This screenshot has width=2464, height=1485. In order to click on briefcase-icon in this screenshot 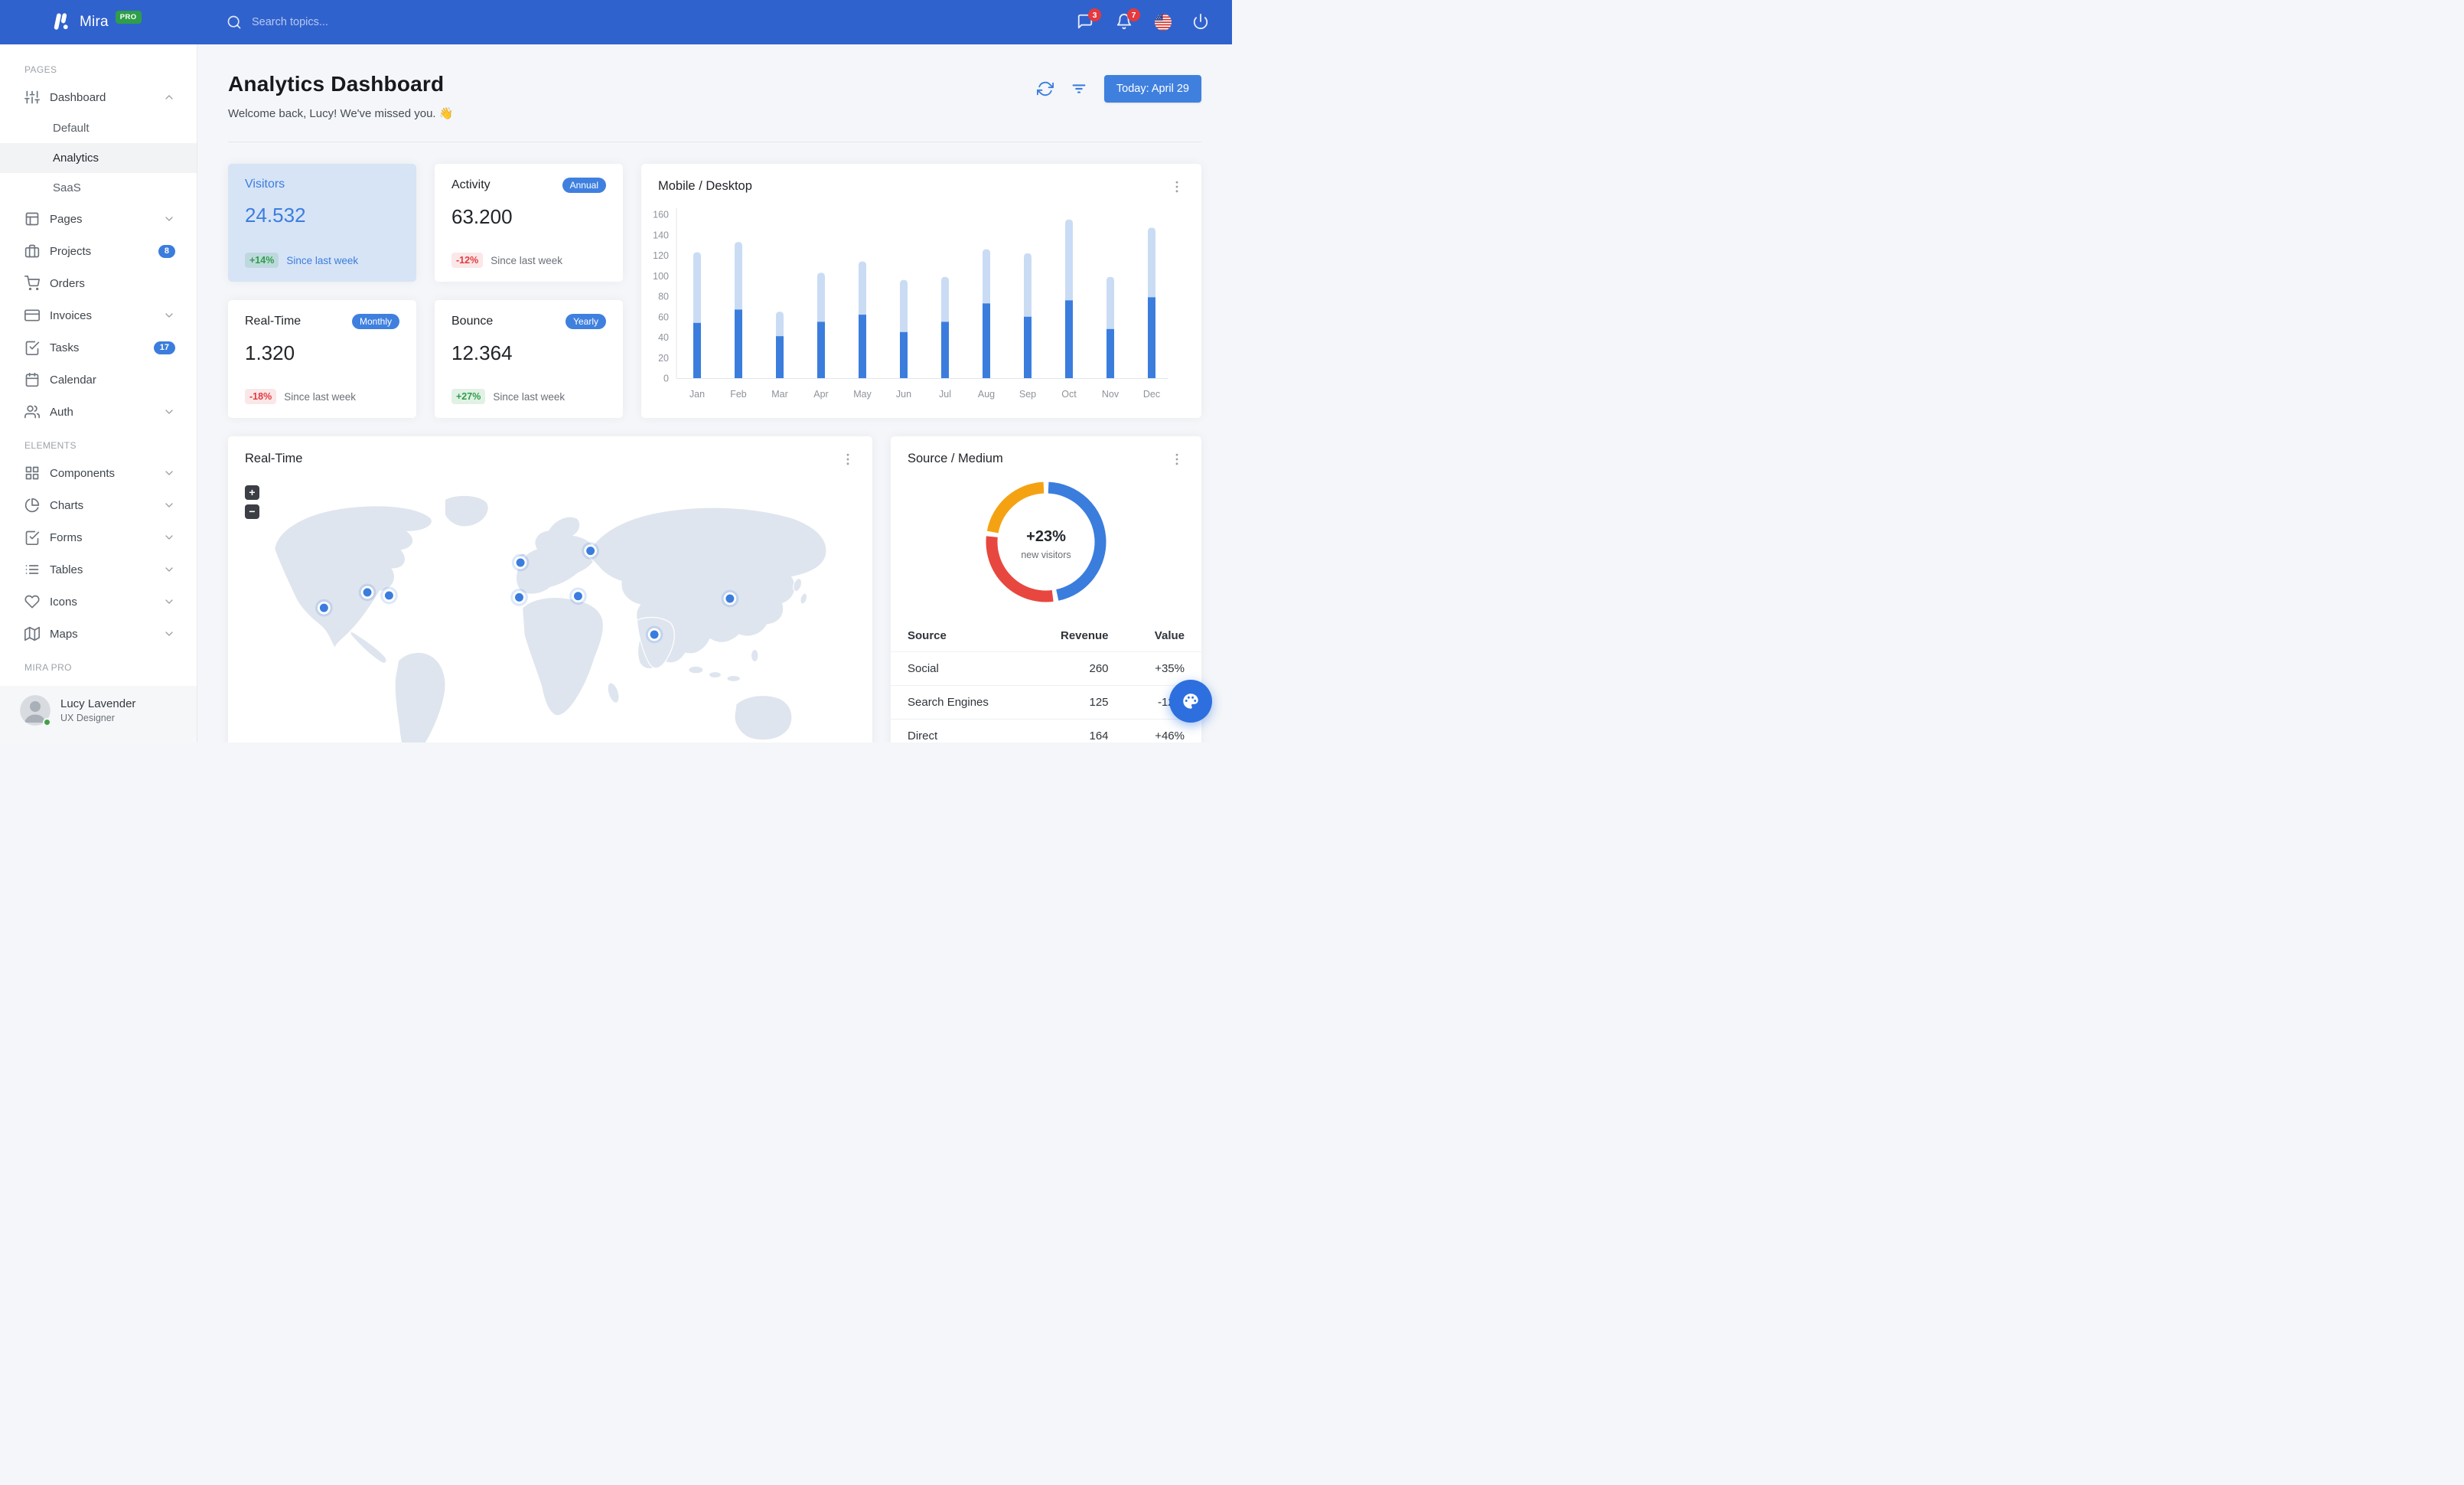, I will do `click(32, 251)`.